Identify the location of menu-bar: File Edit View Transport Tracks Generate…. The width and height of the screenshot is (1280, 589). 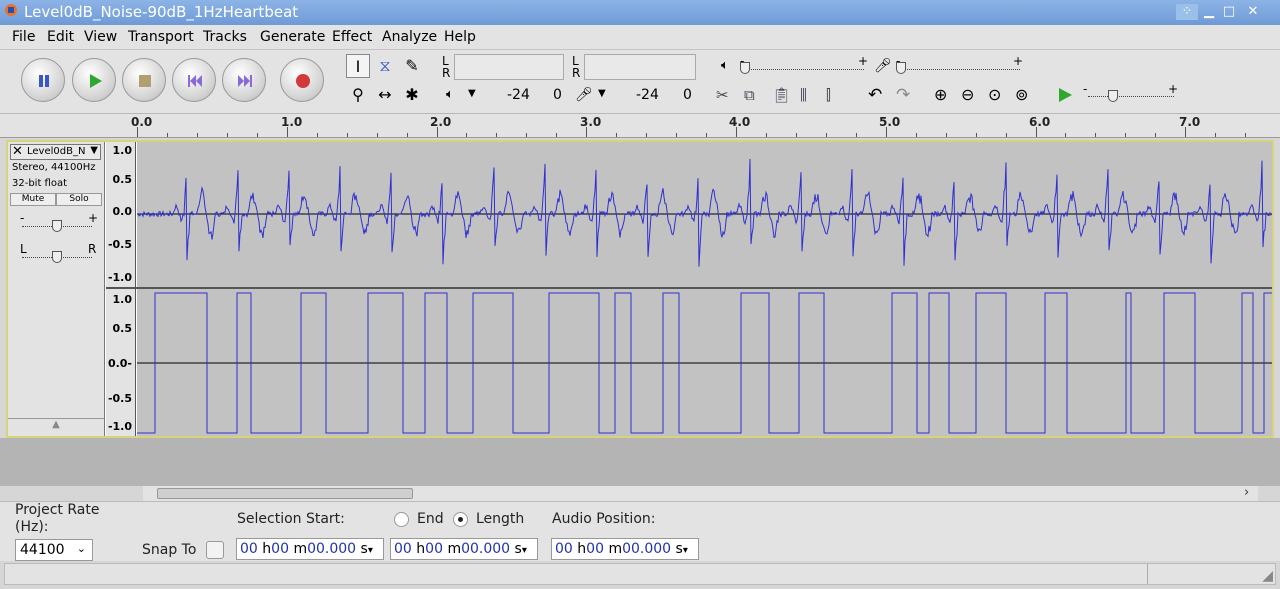
(640, 37).